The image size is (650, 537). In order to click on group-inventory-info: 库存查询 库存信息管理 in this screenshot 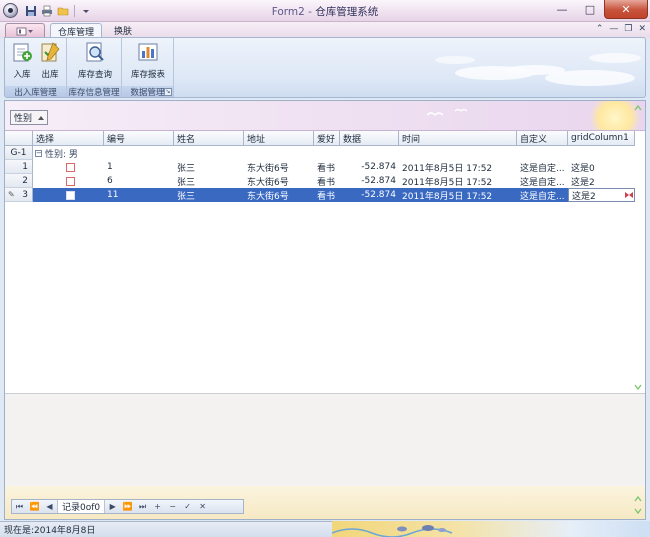, I will do `click(94, 67)`.